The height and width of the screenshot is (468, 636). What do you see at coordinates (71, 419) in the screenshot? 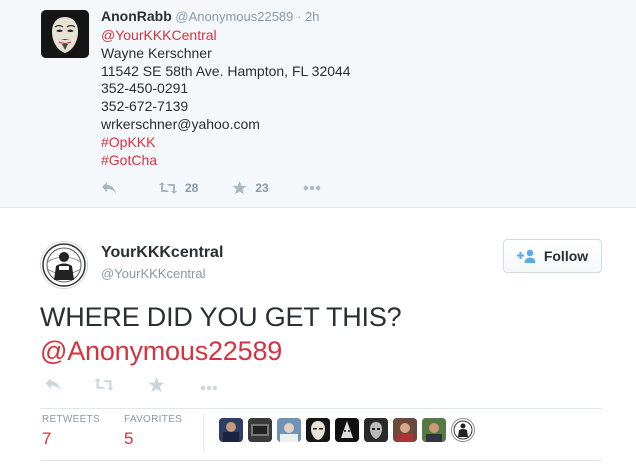
I see `retweets-label: RETWEETS` at bounding box center [71, 419].